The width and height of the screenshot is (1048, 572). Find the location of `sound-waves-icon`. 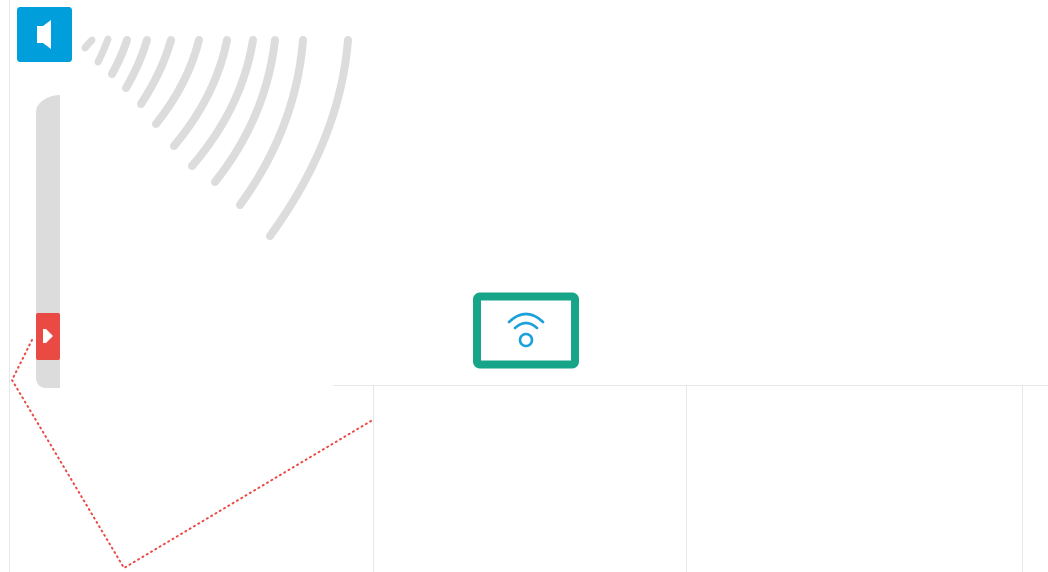

sound-waves-icon is located at coordinates (216, 137).